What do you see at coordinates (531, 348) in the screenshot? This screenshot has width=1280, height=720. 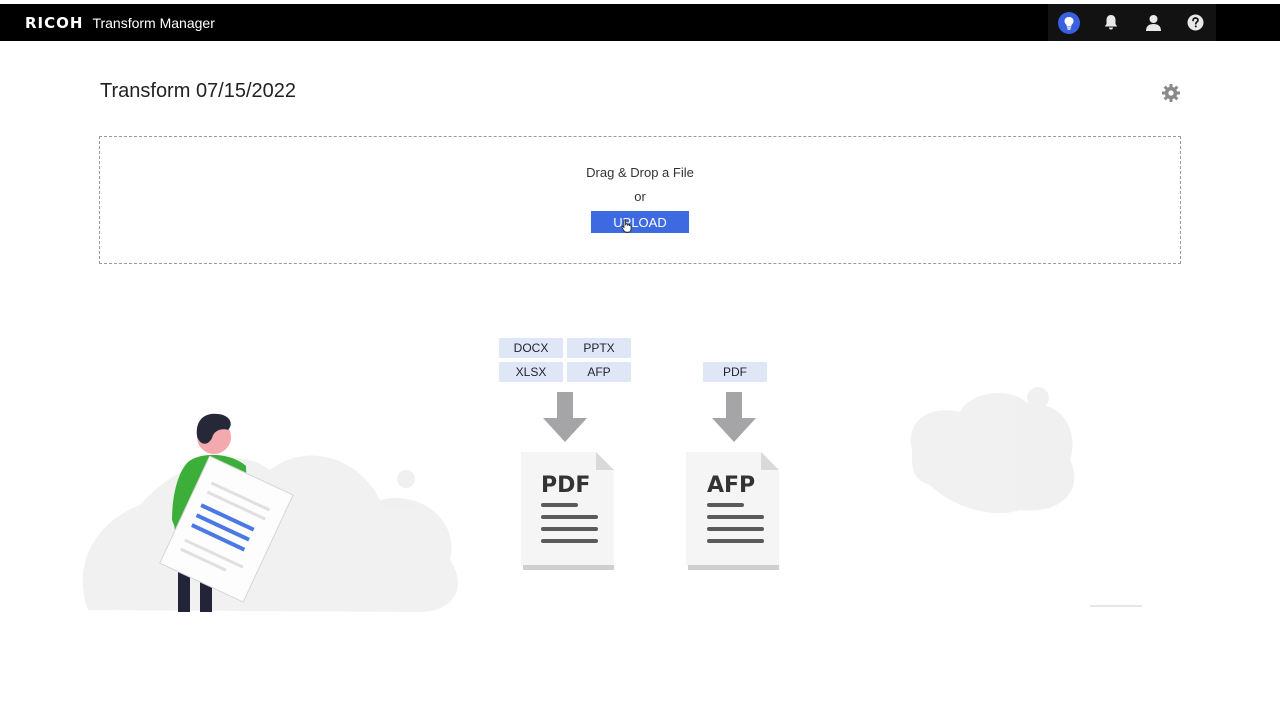 I see `format-chip: DOCX` at bounding box center [531, 348].